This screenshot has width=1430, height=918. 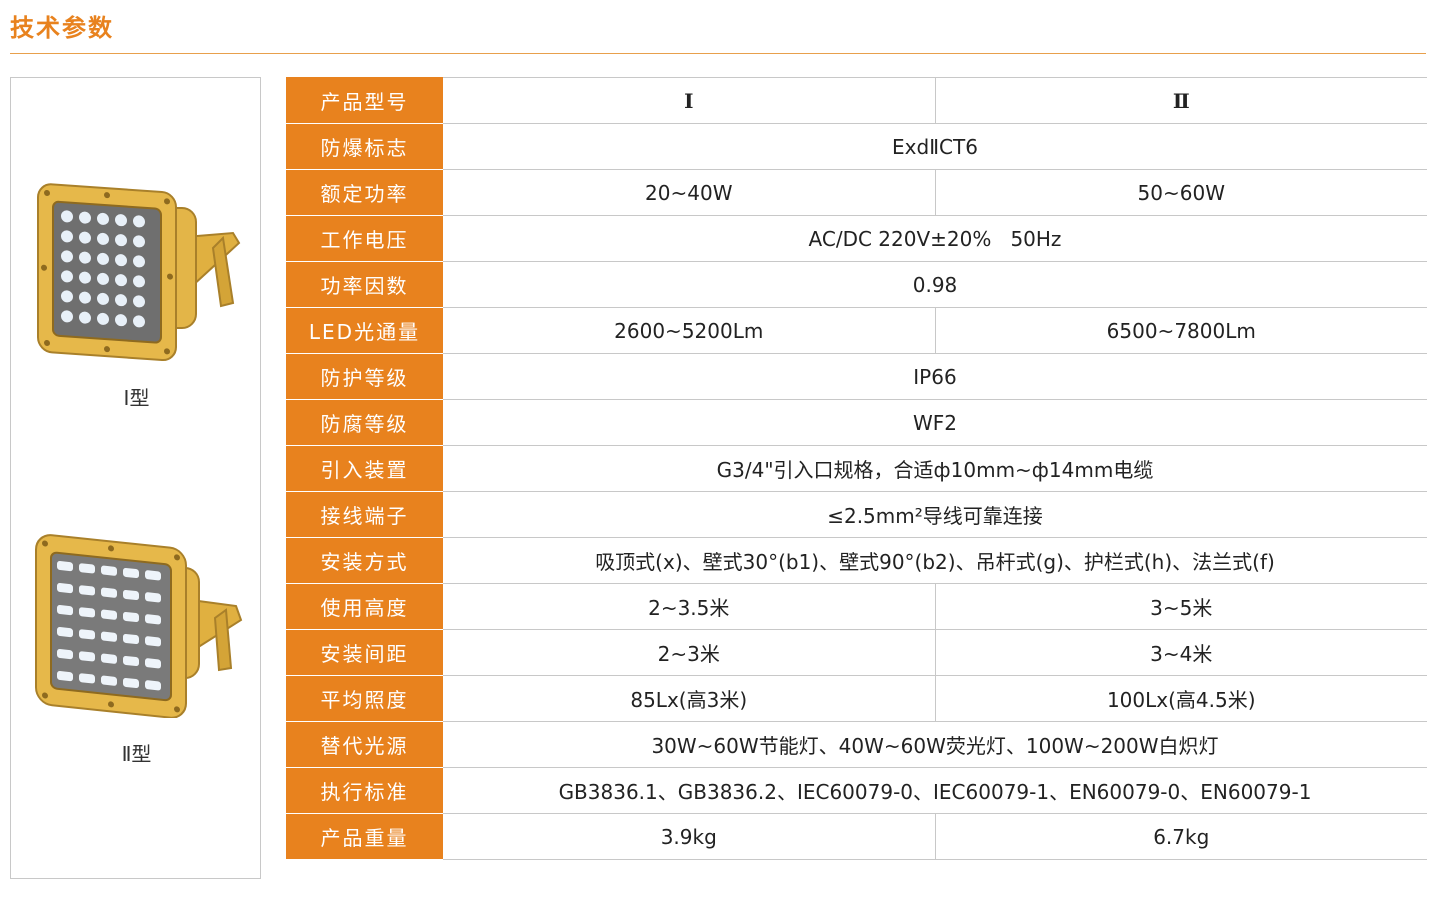 What do you see at coordinates (1181, 698) in the screenshot?
I see `cell-type-2: 100Lx(高4.5米)` at bounding box center [1181, 698].